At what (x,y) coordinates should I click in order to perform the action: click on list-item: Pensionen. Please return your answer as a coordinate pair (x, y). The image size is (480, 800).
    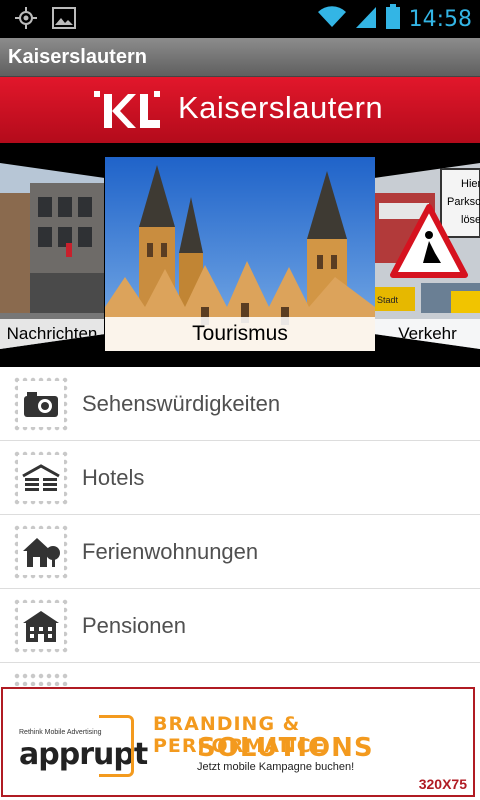
    Looking at the image, I should click on (240, 626).